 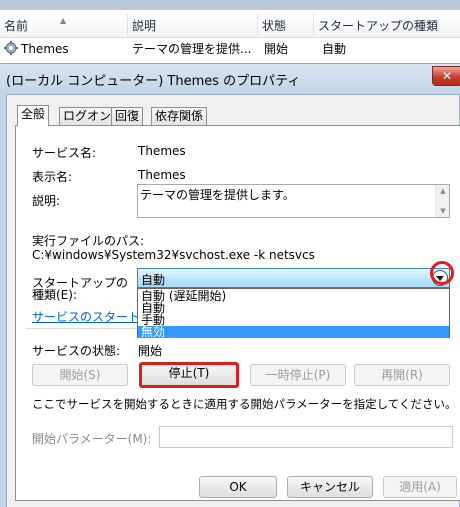 I want to click on start-params-label: 開始パラメーター(M):, so click(x=92, y=439).